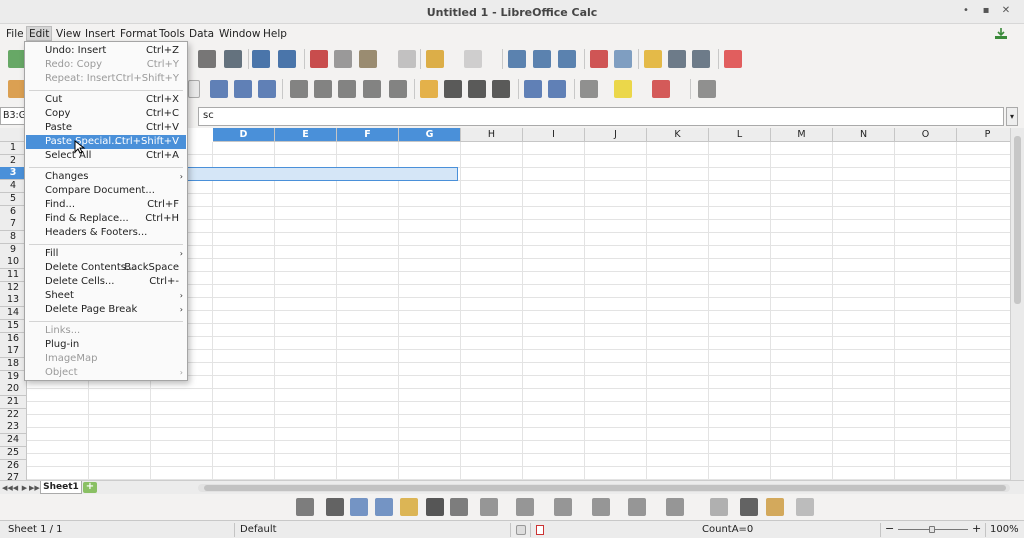 The height and width of the screenshot is (538, 1024). What do you see at coordinates (599, 59) in the screenshot?
I see `chart-icon` at bounding box center [599, 59].